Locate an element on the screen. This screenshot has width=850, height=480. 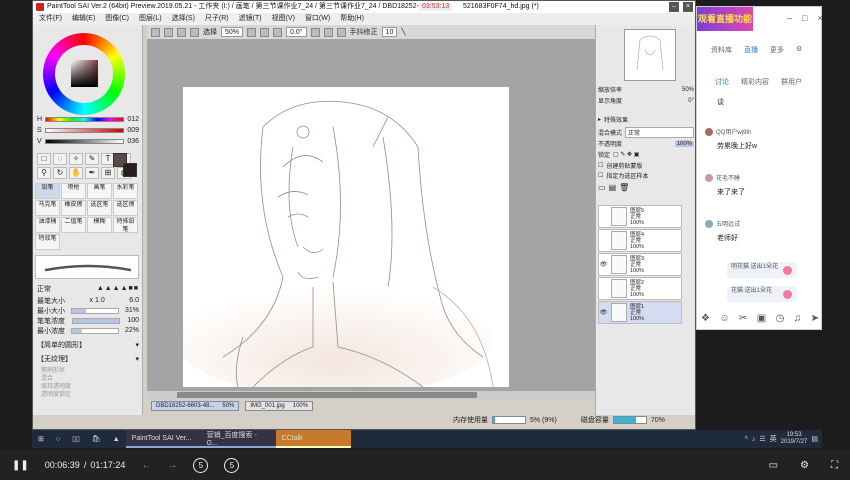
hand-icon: ✋ is located at coordinates (76, 173).